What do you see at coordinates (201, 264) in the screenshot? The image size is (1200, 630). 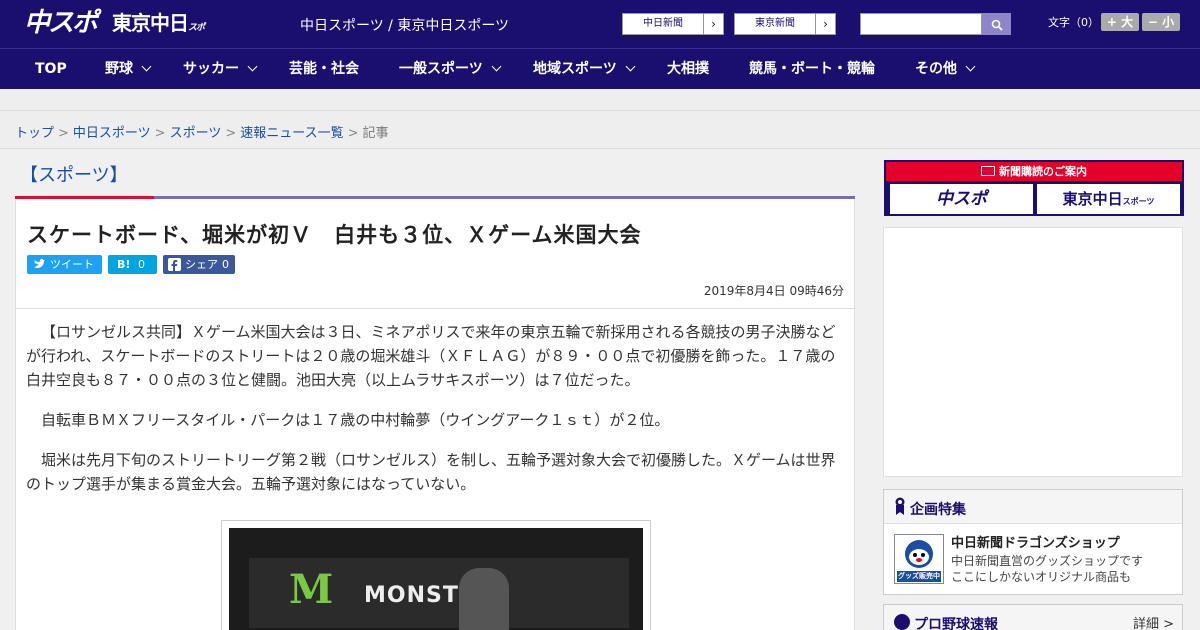 I see `facebook-share-label: シェア` at bounding box center [201, 264].